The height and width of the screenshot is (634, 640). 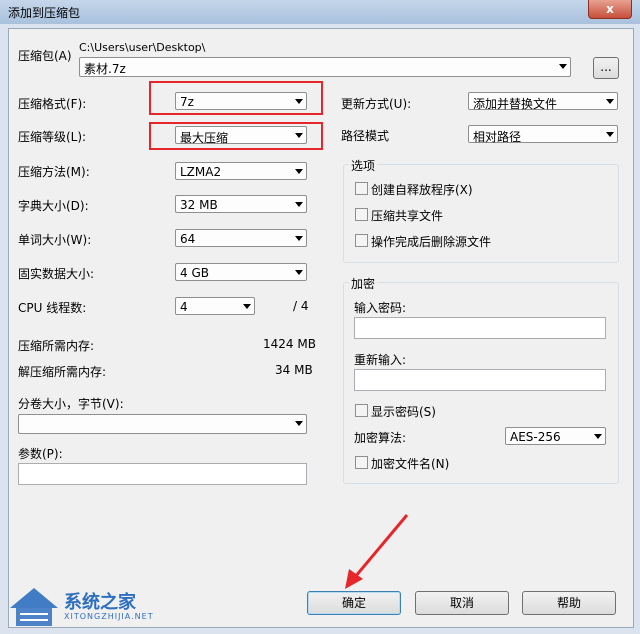 What do you see at coordinates (71, 404) in the screenshot?
I see `volume-label: 分卷大小，字节(V):` at bounding box center [71, 404].